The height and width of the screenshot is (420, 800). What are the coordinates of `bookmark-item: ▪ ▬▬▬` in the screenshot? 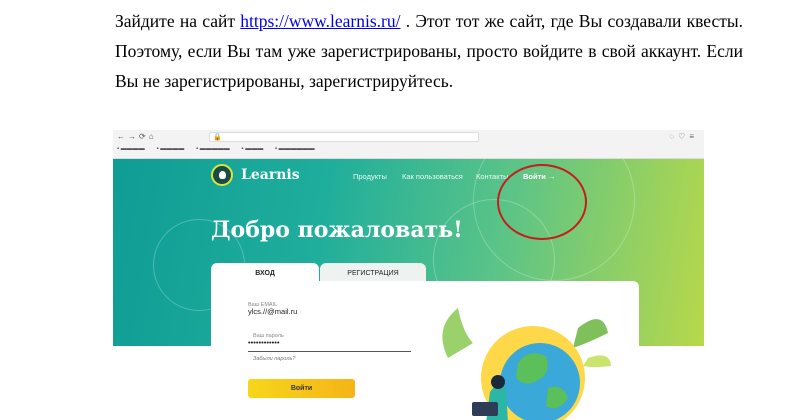 It's located at (252, 149).